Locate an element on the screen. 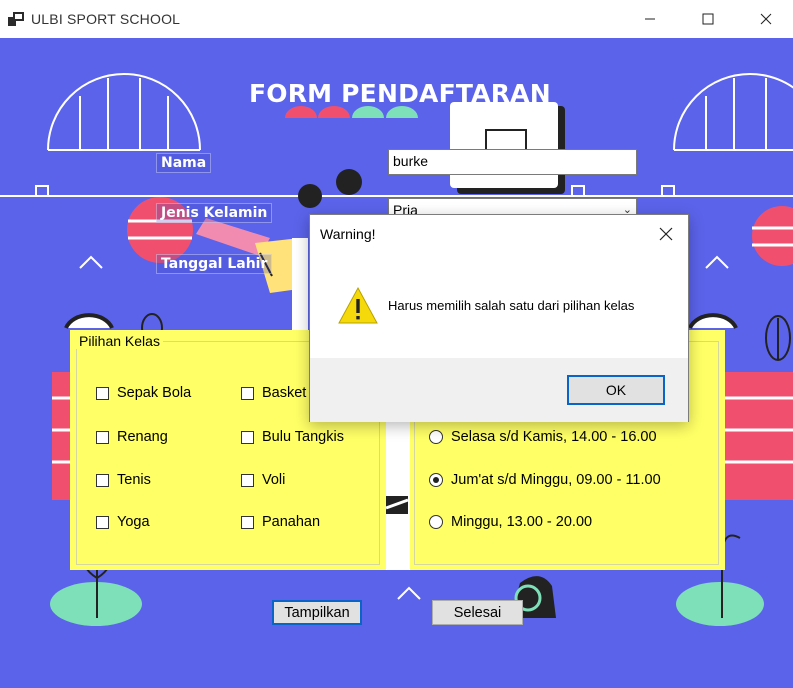 This screenshot has height=688, width=793. jenis-kelamin-label: Jenis Kelamin is located at coordinates (214, 213).